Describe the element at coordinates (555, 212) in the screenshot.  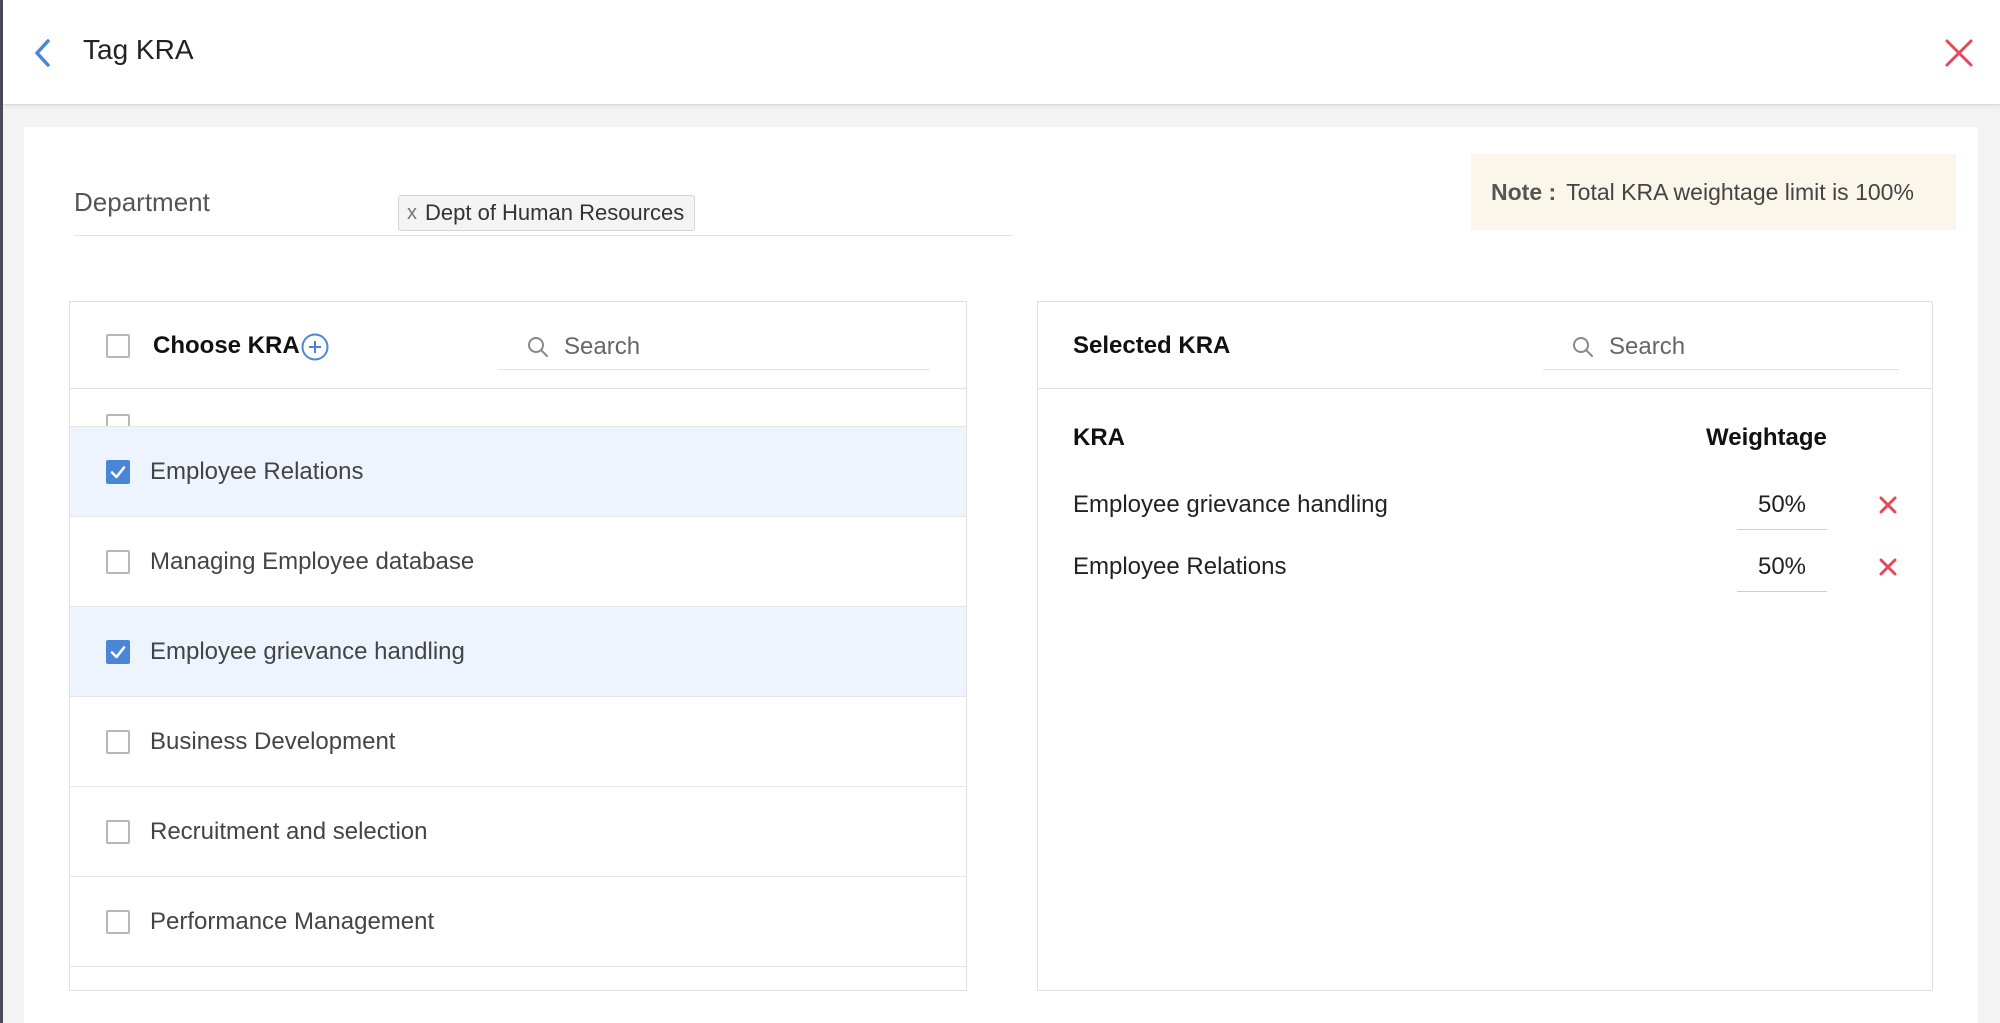
I see `department-chip-label: Dept of Human Resources` at that location.